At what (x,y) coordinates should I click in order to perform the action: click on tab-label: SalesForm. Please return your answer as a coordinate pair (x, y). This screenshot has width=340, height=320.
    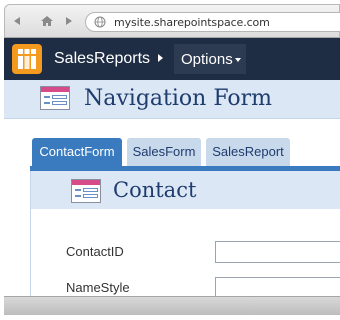
    Looking at the image, I should click on (164, 151).